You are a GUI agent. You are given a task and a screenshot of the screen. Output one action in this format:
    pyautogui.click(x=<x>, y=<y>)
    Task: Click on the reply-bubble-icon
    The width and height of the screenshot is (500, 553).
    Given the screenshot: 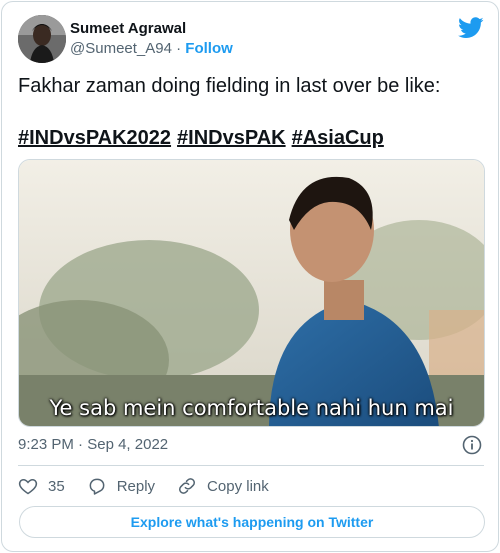 What is the action you would take?
    pyautogui.click(x=97, y=486)
    